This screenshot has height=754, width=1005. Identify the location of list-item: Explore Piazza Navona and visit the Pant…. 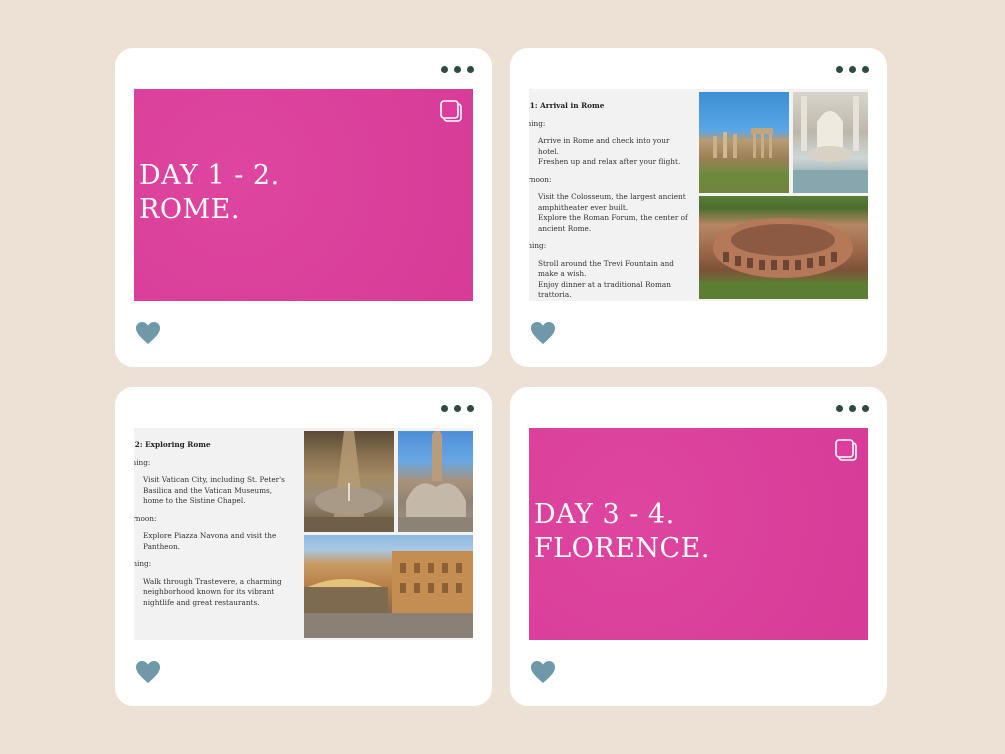
(210, 541).